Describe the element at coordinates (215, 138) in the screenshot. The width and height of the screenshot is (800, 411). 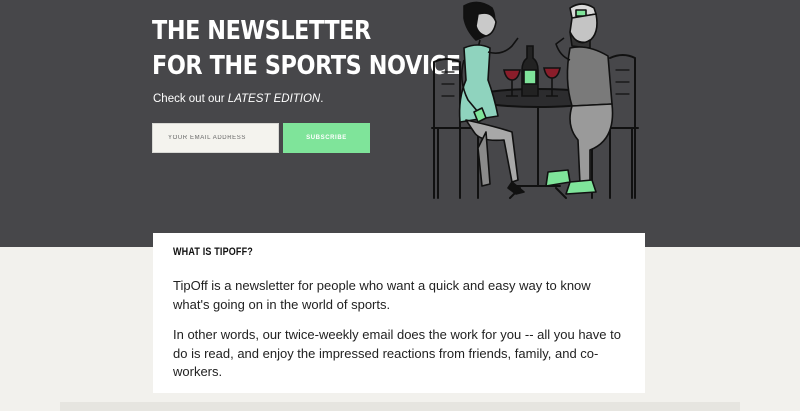
I see `email-input` at that location.